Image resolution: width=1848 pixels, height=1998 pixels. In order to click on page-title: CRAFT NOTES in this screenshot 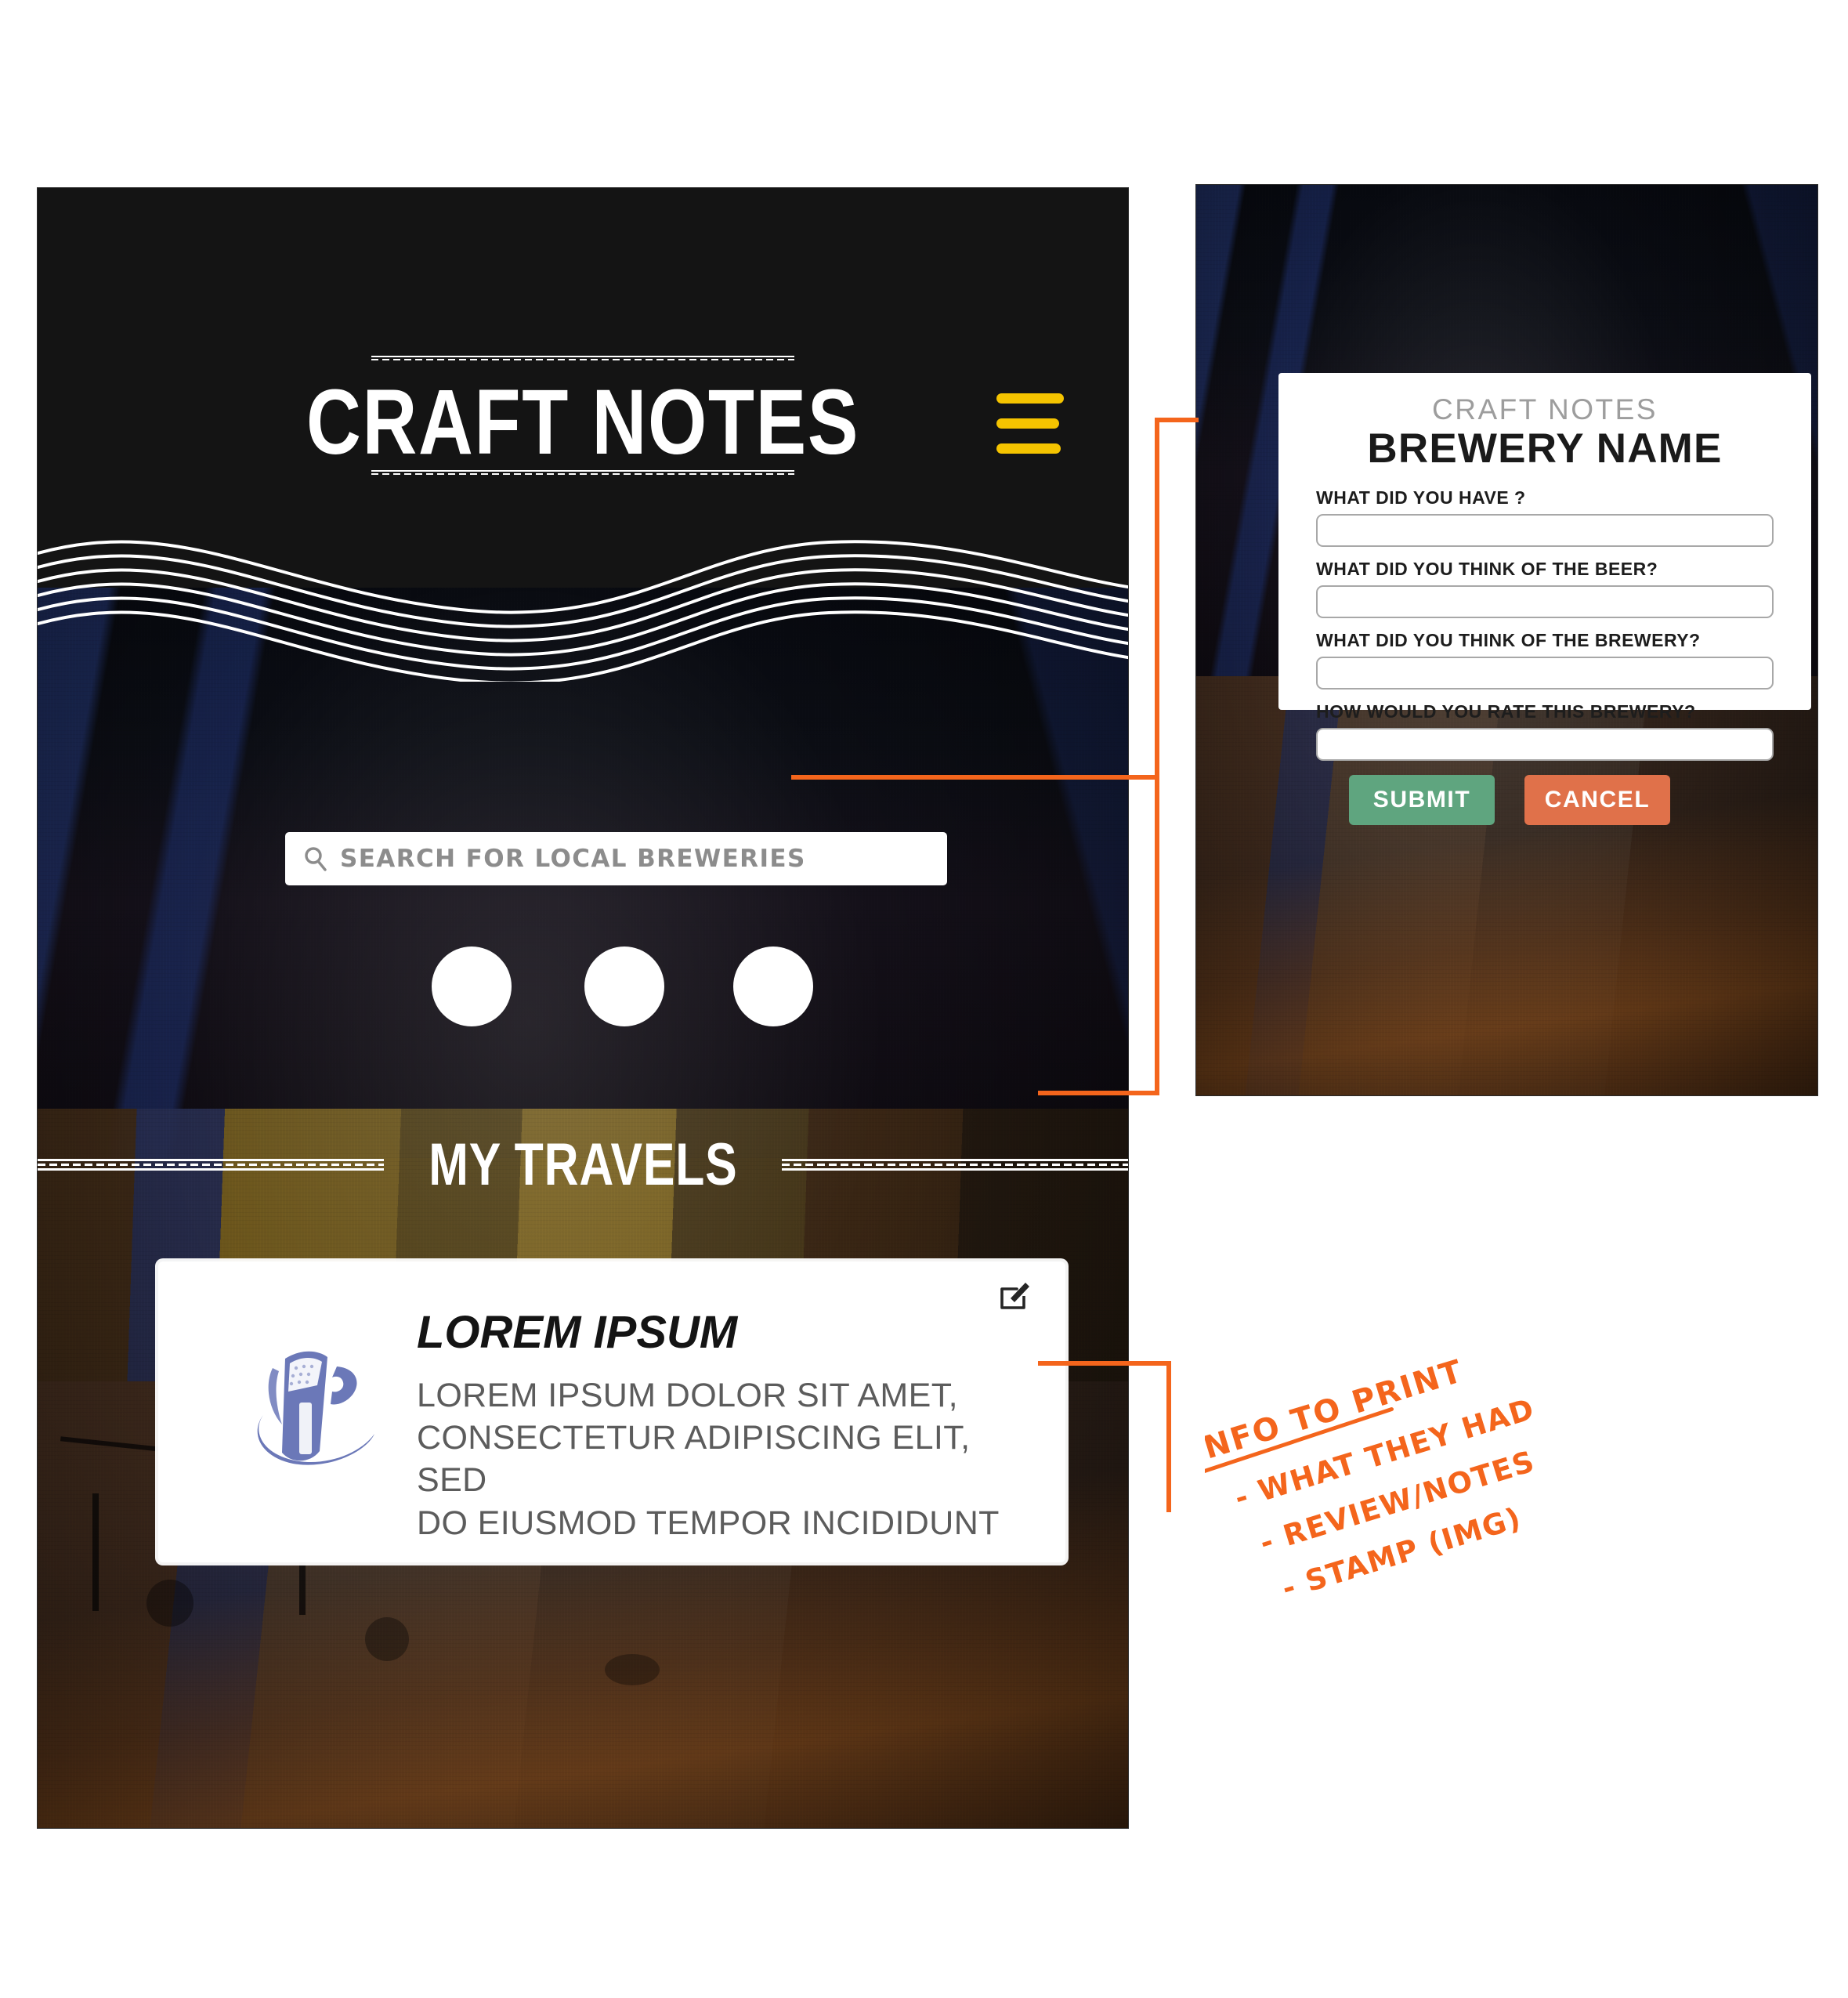, I will do `click(583, 422)`.